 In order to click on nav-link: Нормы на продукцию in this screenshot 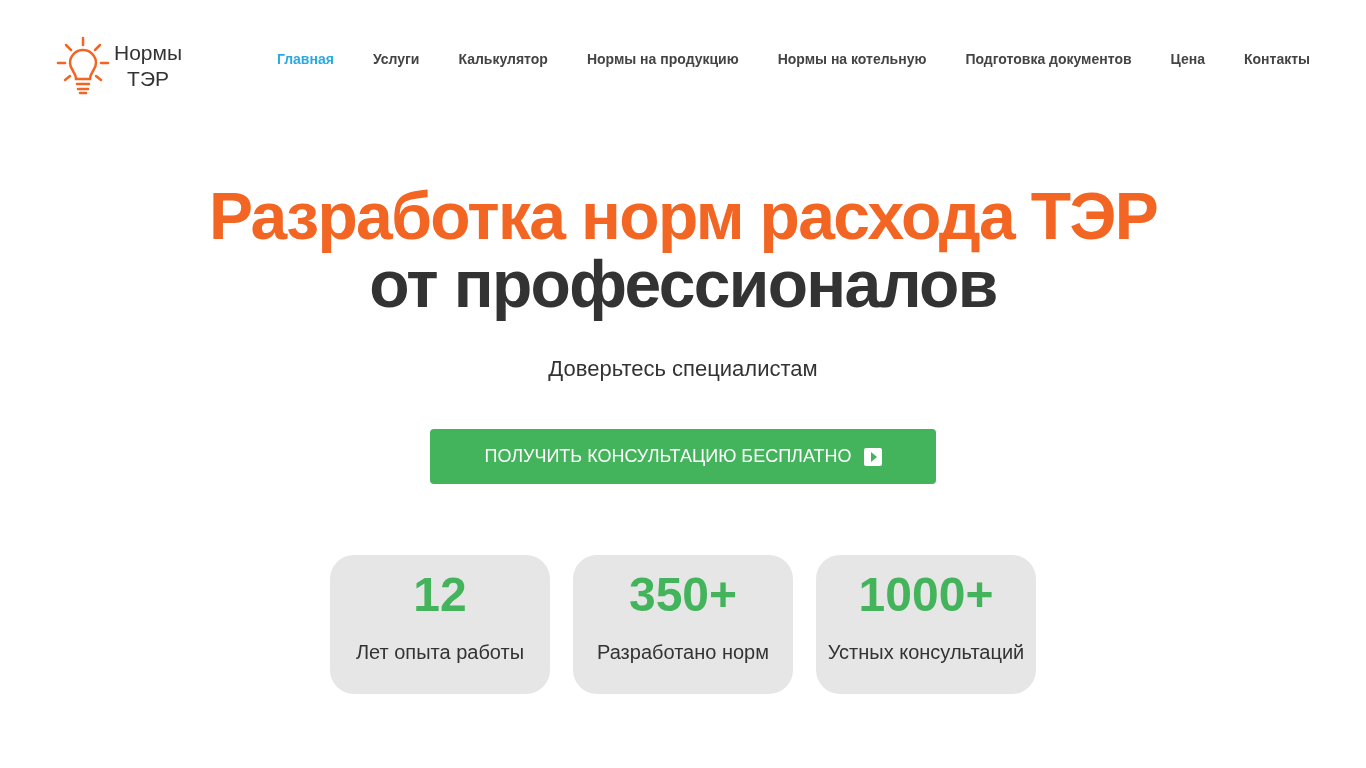, I will do `click(662, 59)`.